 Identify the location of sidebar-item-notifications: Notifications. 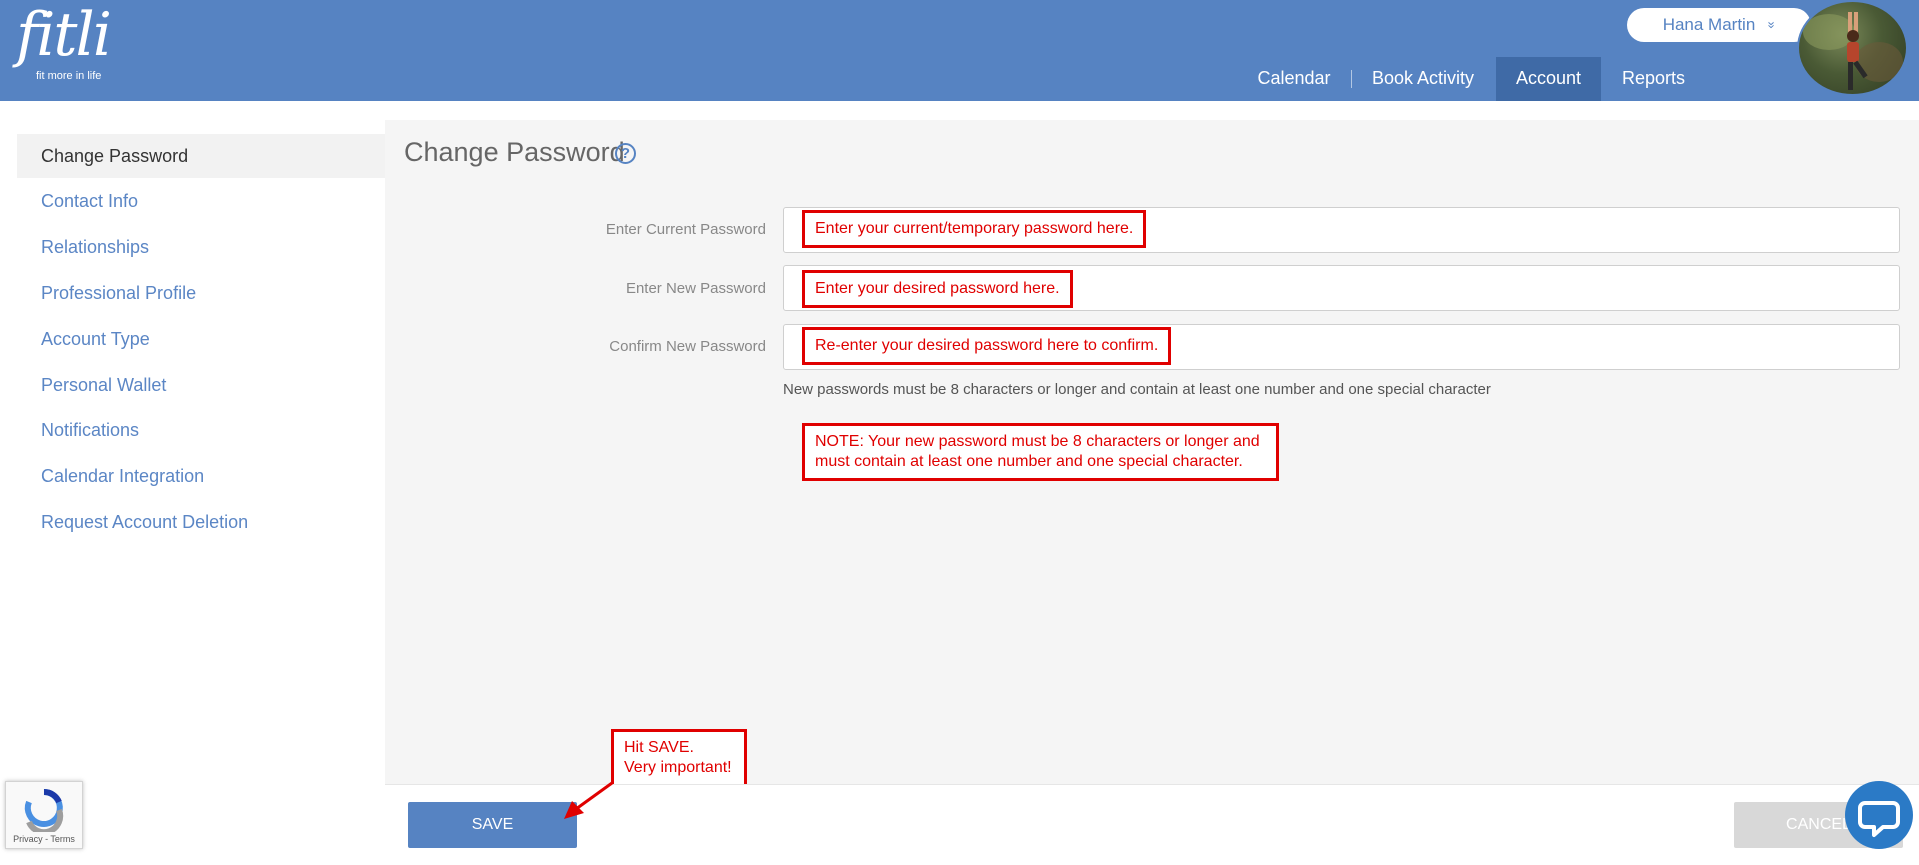
(201, 430).